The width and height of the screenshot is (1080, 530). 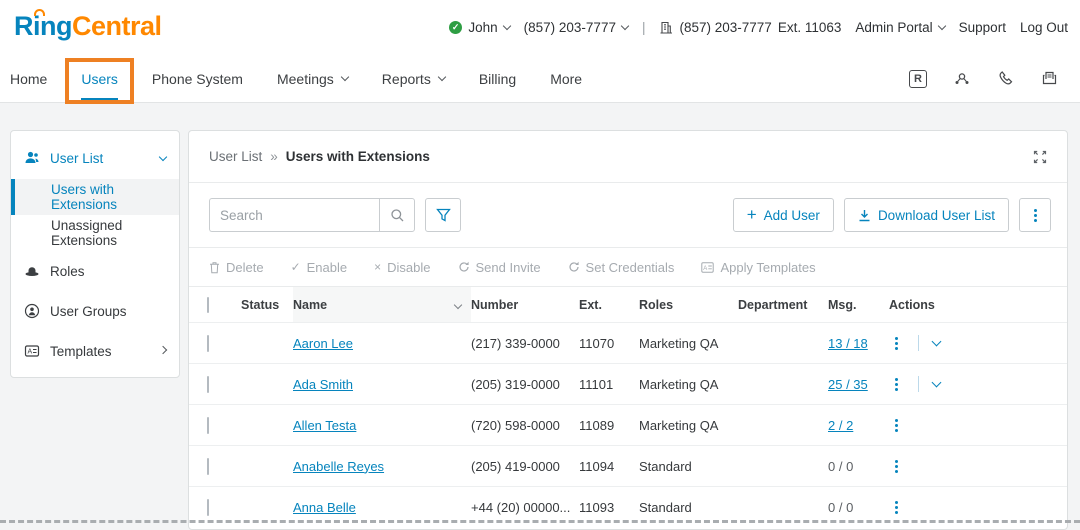 What do you see at coordinates (67, 271) in the screenshot?
I see `sidebar-label-roles: Roles` at bounding box center [67, 271].